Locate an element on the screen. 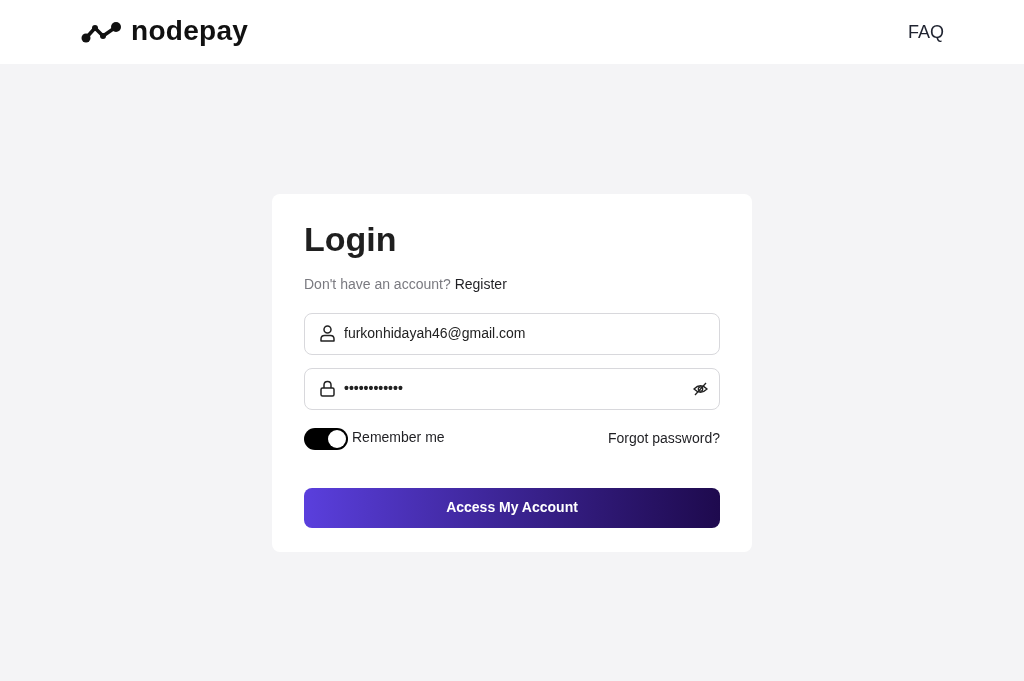 This screenshot has width=1024, height=681. register-link: Register is located at coordinates (480, 283).